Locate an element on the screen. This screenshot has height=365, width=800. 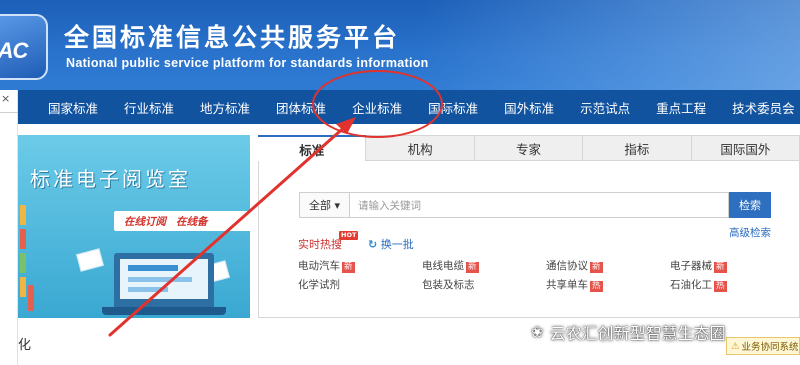
wechat-icon: ❀ is located at coordinates (537, 332).